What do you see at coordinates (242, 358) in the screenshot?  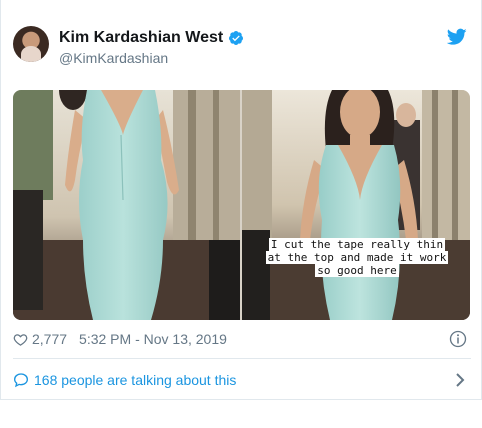 I see `divider` at bounding box center [242, 358].